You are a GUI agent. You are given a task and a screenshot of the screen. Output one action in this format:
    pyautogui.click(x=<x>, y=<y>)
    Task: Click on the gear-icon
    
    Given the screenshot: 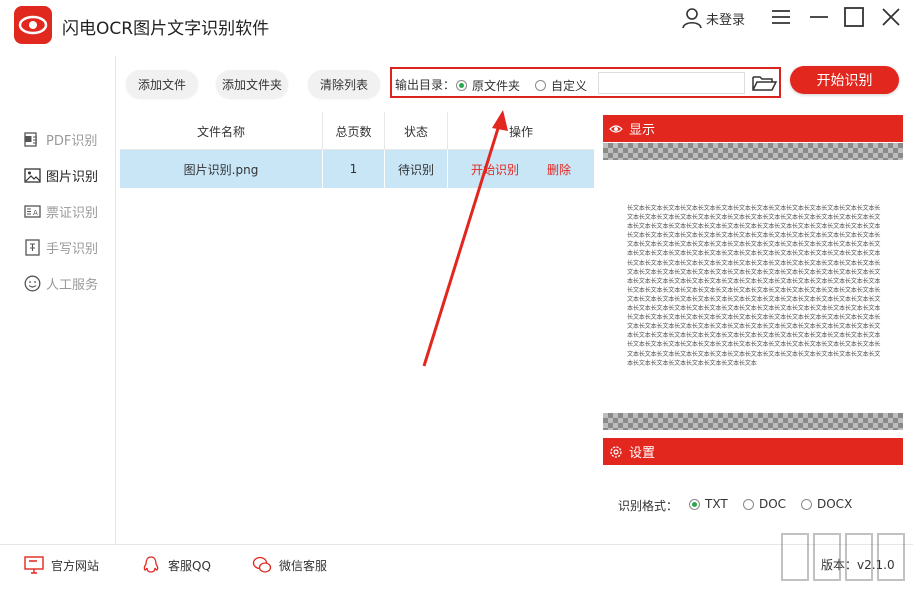 What is the action you would take?
    pyautogui.click(x=616, y=451)
    